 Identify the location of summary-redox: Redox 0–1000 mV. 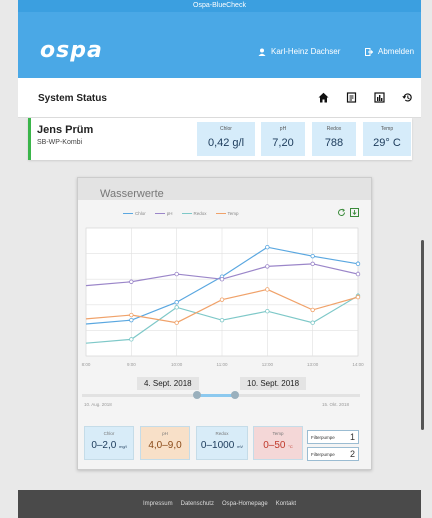
(222, 443).